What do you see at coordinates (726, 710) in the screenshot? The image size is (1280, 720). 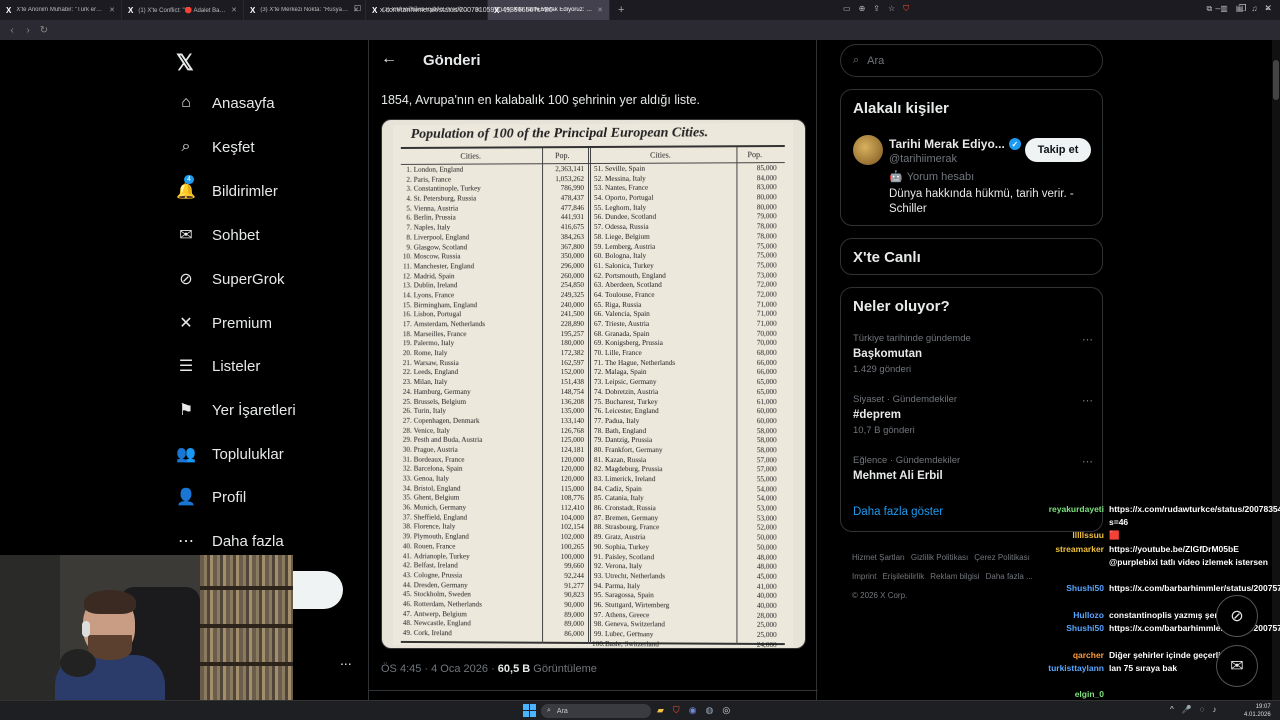 I see `obs-icon: ◎` at bounding box center [726, 710].